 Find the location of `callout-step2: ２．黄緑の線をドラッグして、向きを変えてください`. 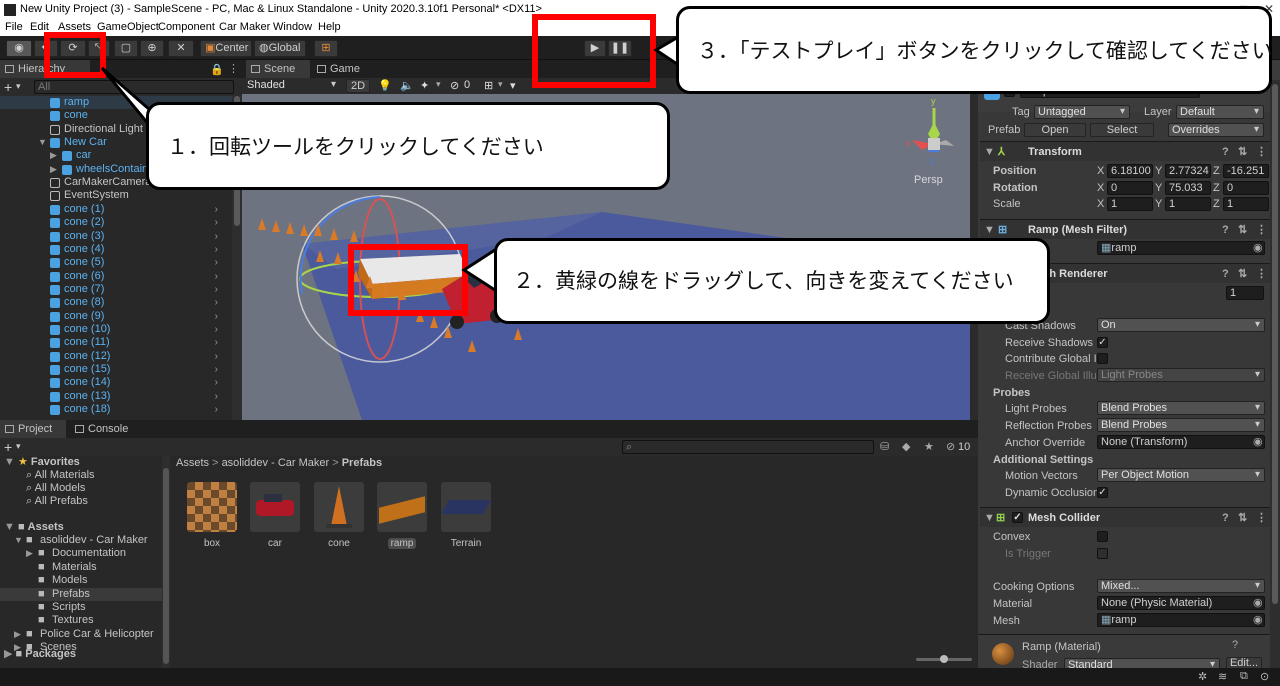

callout-step2: ２．黄緑の線をドラッグして、向きを変えてください is located at coordinates (772, 281).